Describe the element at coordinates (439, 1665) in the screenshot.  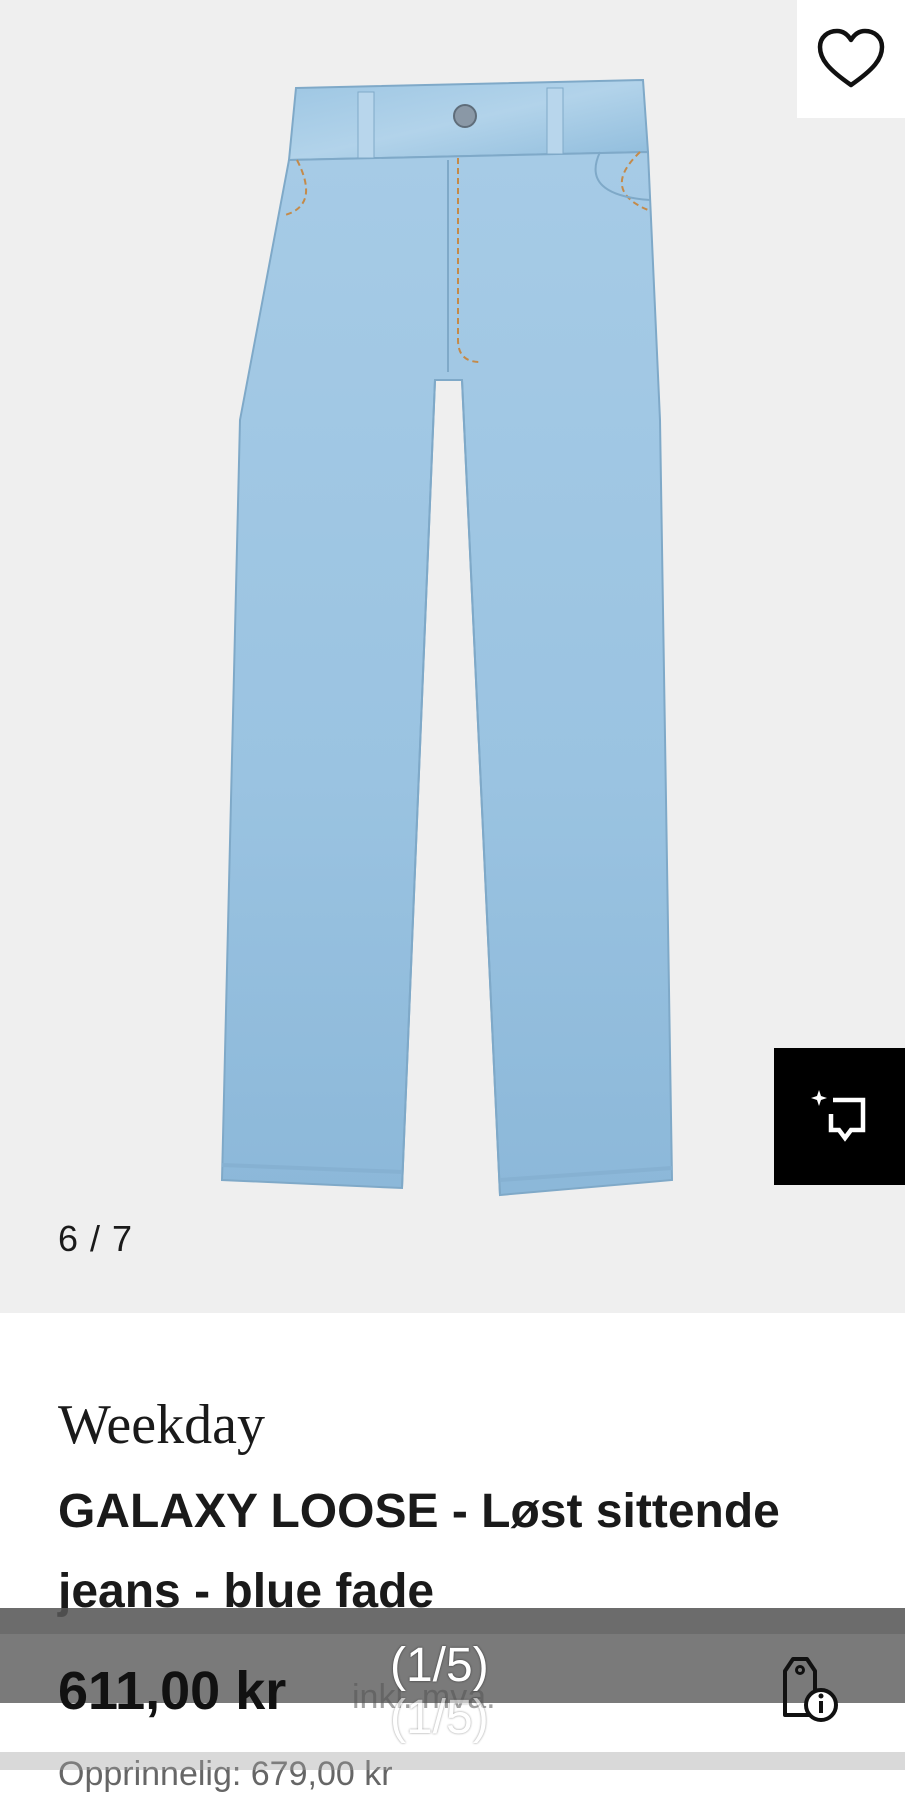
I see `media-counter: (1/5)` at that location.